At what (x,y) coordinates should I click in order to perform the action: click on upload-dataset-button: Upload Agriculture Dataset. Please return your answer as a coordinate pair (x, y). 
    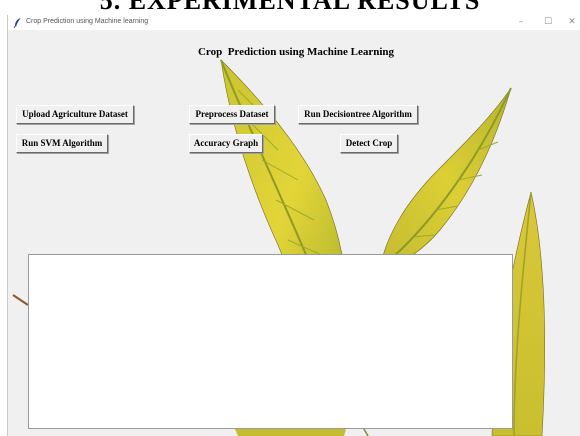
    Looking at the image, I should click on (75, 114).